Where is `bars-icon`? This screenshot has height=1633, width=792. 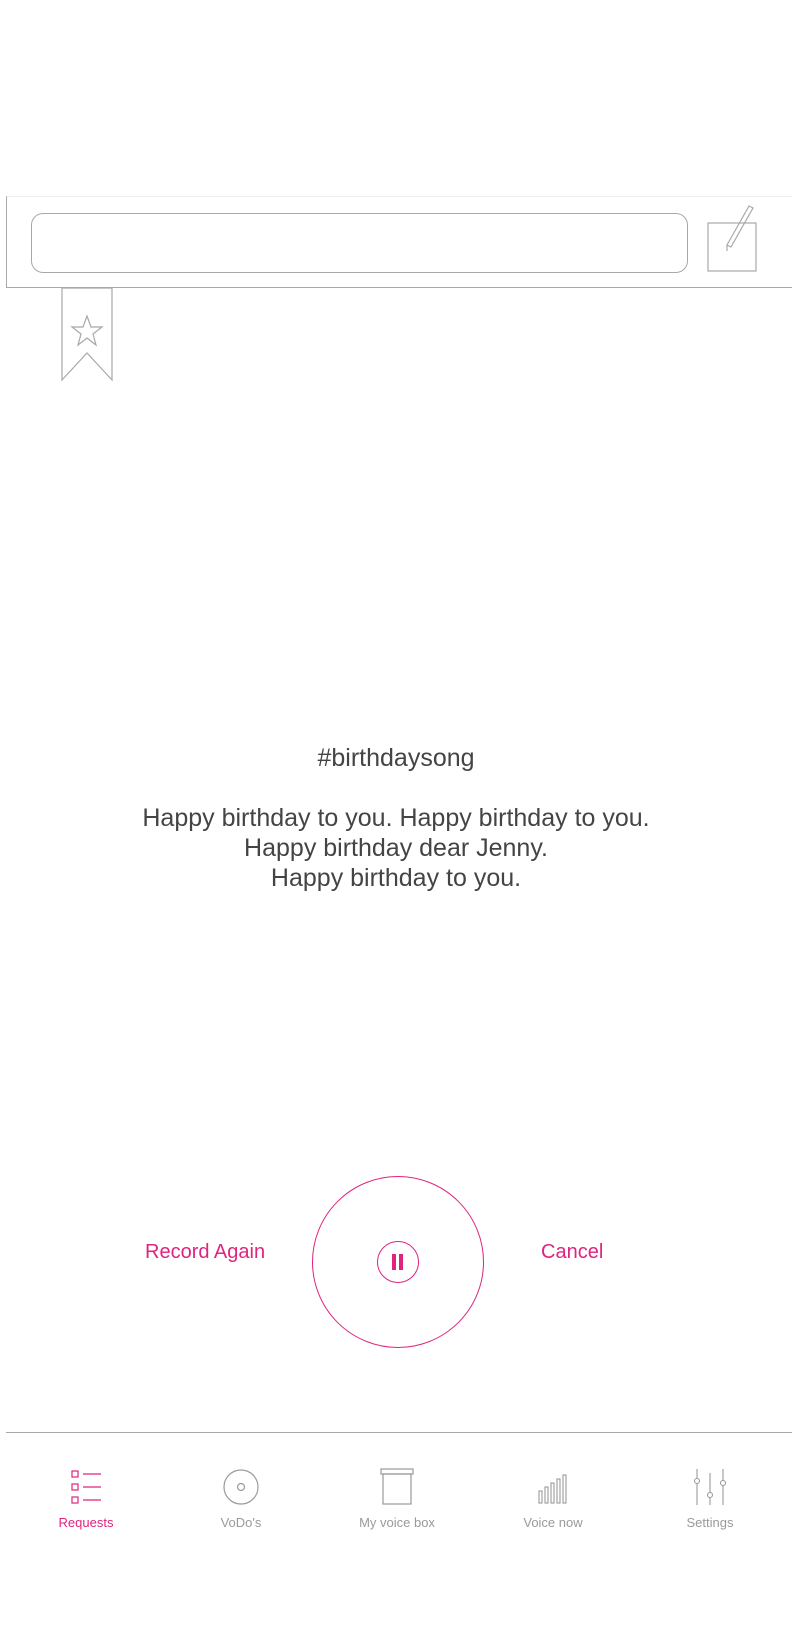 bars-icon is located at coordinates (552, 1489).